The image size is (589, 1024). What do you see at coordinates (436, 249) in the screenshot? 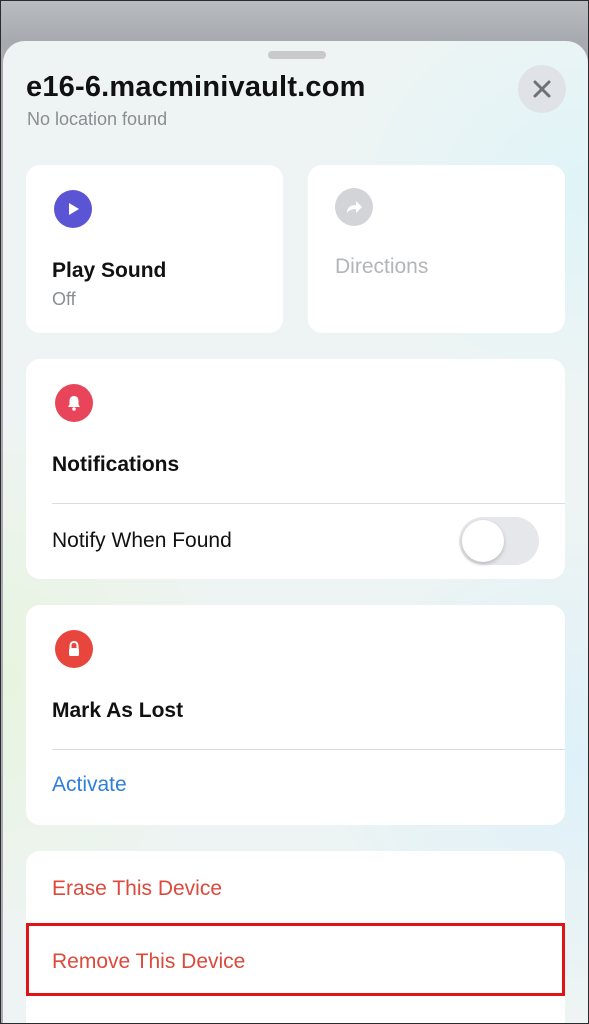
I see `directions-card: Directions` at bounding box center [436, 249].